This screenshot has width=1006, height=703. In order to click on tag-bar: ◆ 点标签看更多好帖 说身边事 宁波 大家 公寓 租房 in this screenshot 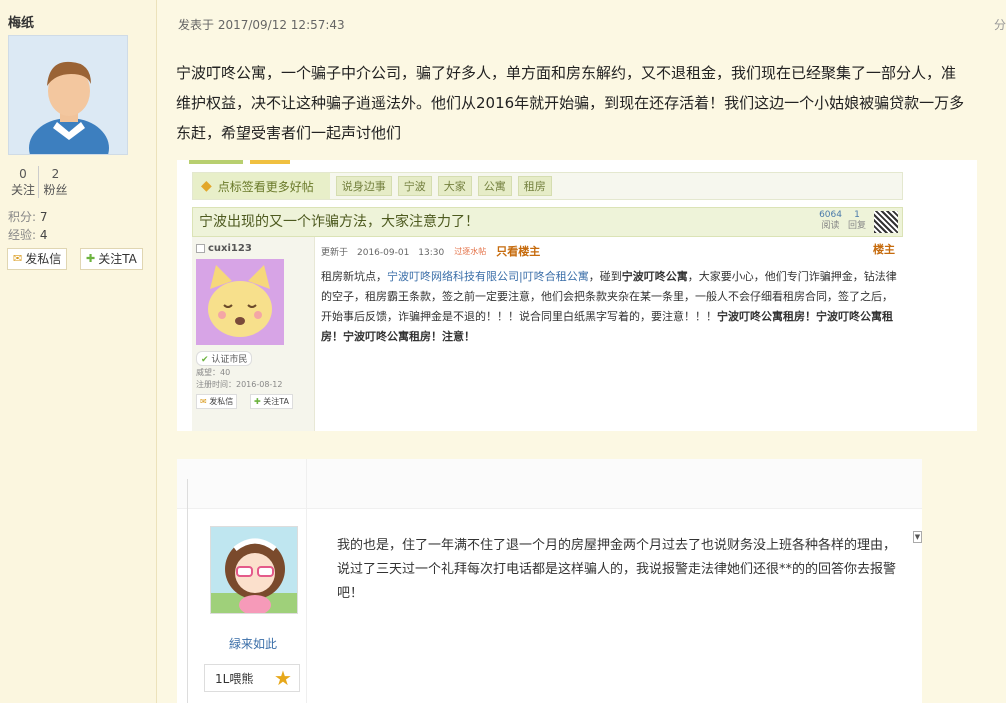, I will do `click(547, 186)`.